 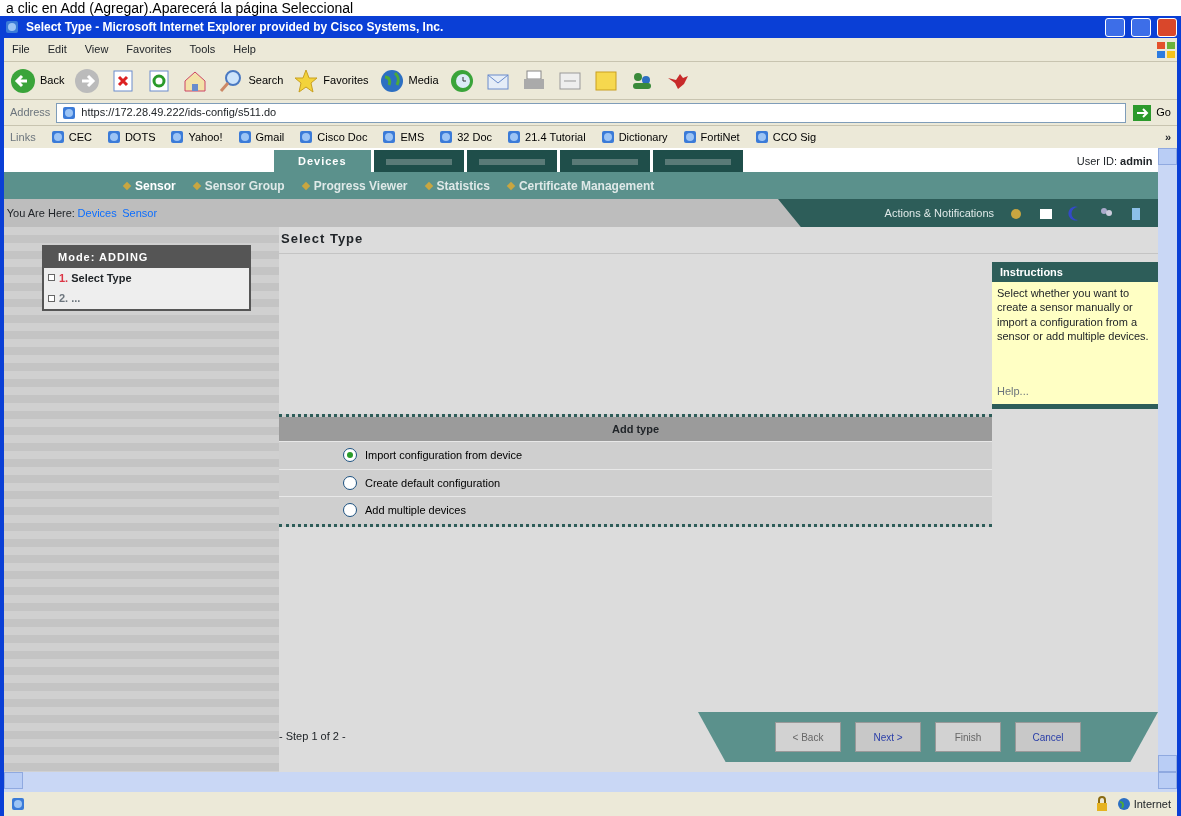 I want to click on nav-link: Sensor, so click(x=150, y=185).